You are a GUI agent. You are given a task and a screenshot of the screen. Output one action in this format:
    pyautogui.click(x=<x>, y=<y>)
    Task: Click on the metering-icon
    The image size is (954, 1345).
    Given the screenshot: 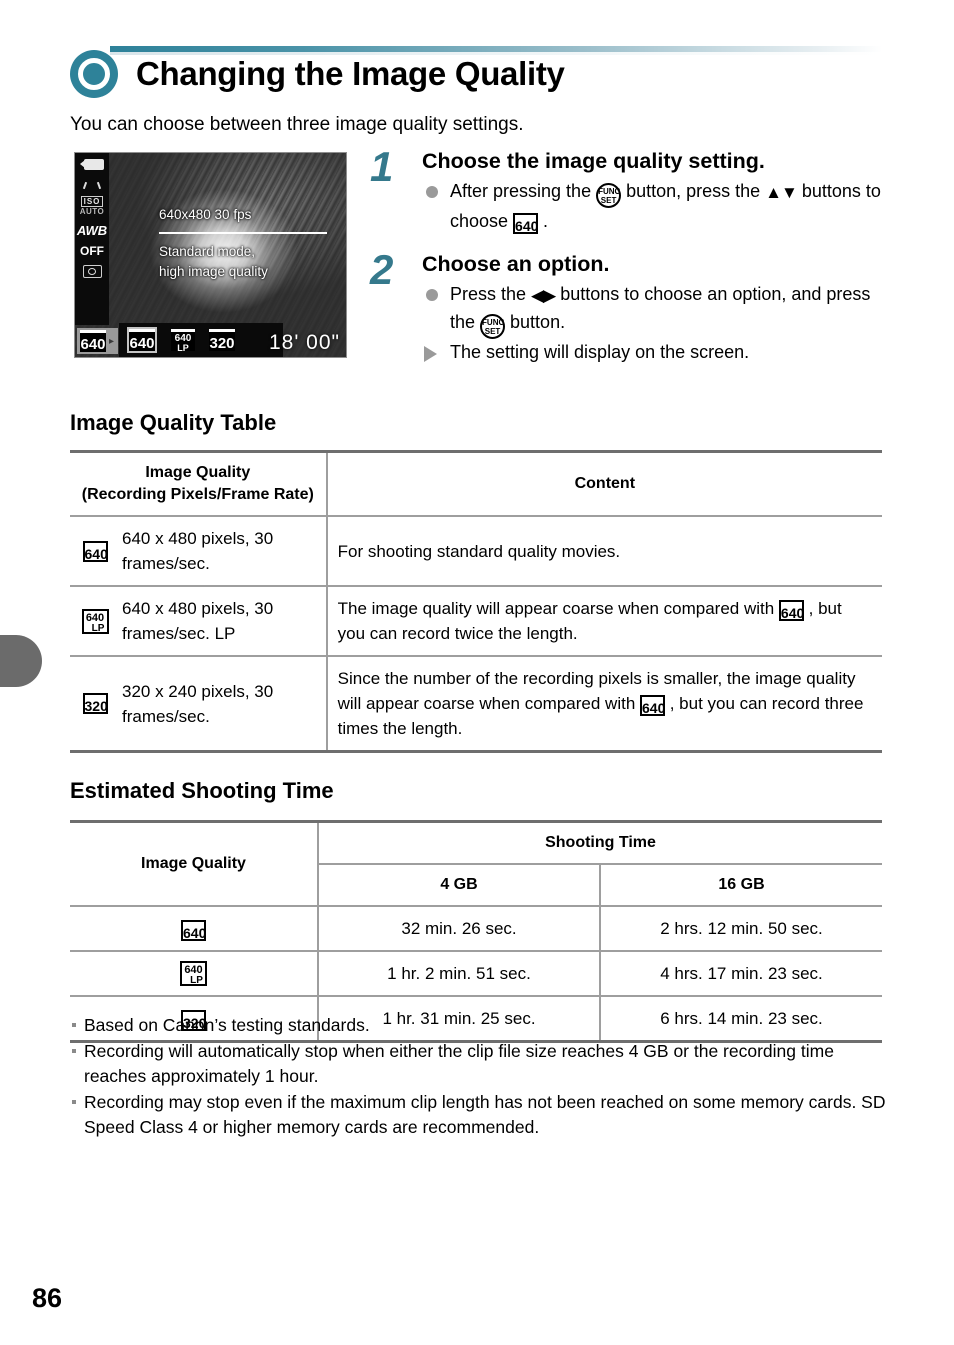 What is the action you would take?
    pyautogui.click(x=92, y=271)
    